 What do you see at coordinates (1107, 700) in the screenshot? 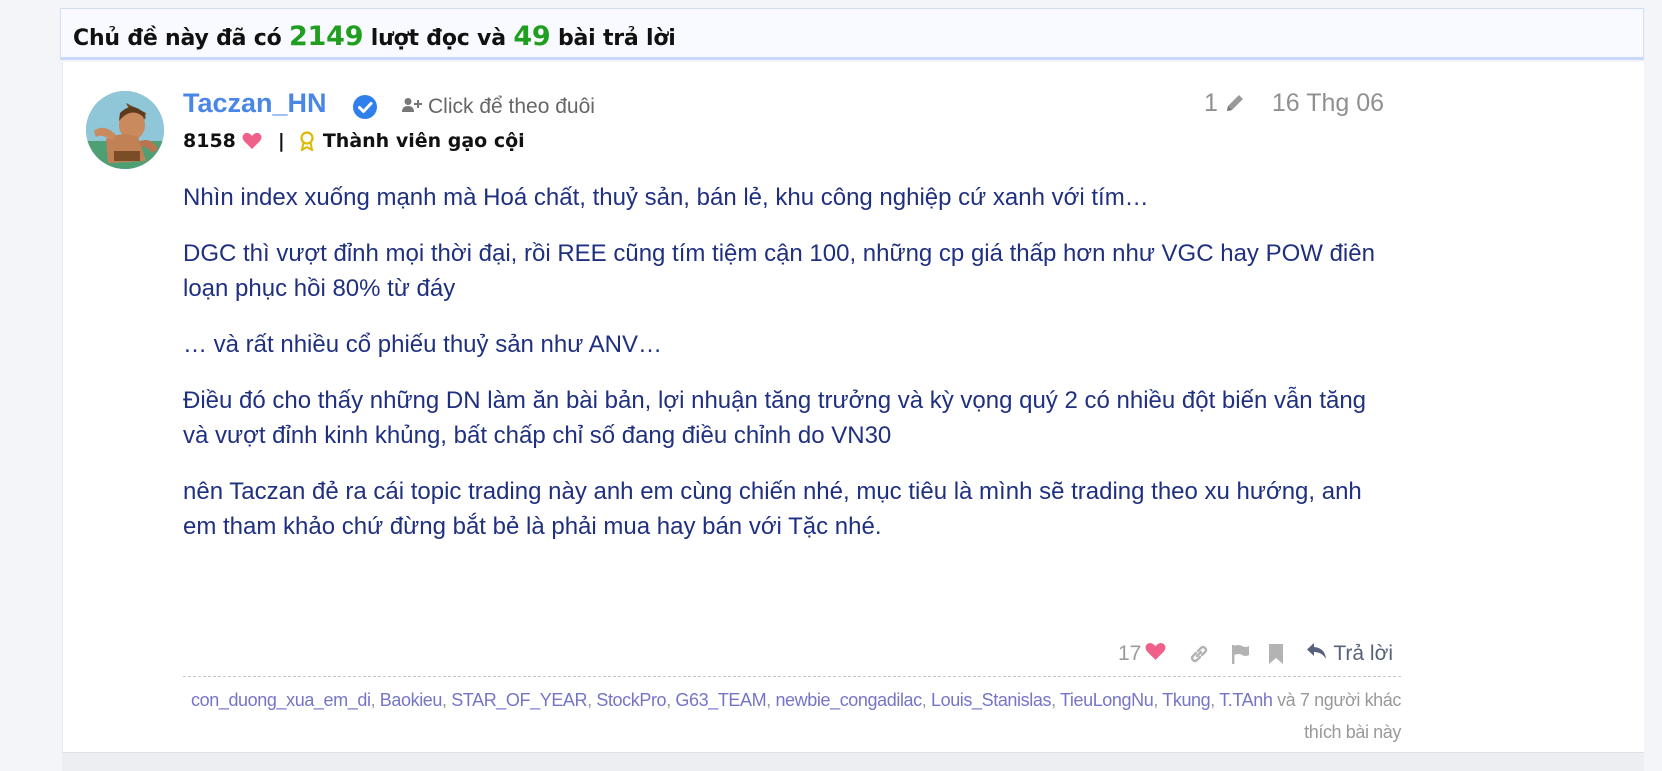
I see `liker-link: TieuLongNu` at bounding box center [1107, 700].